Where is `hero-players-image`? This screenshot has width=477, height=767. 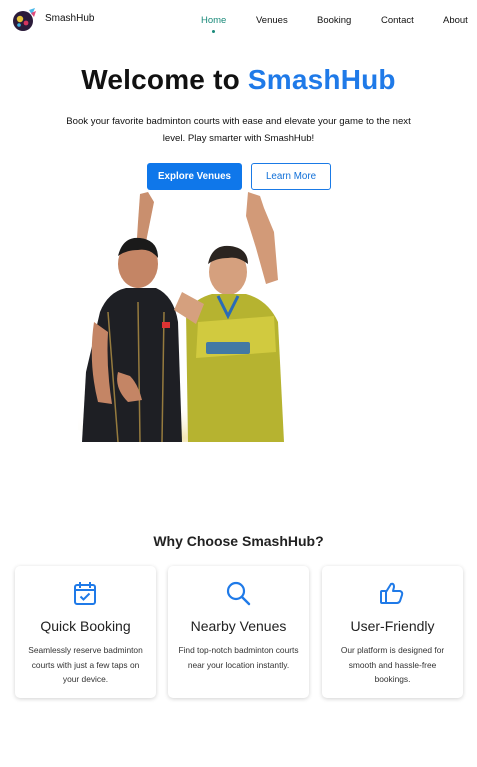
hero-players-image is located at coordinates (183, 317).